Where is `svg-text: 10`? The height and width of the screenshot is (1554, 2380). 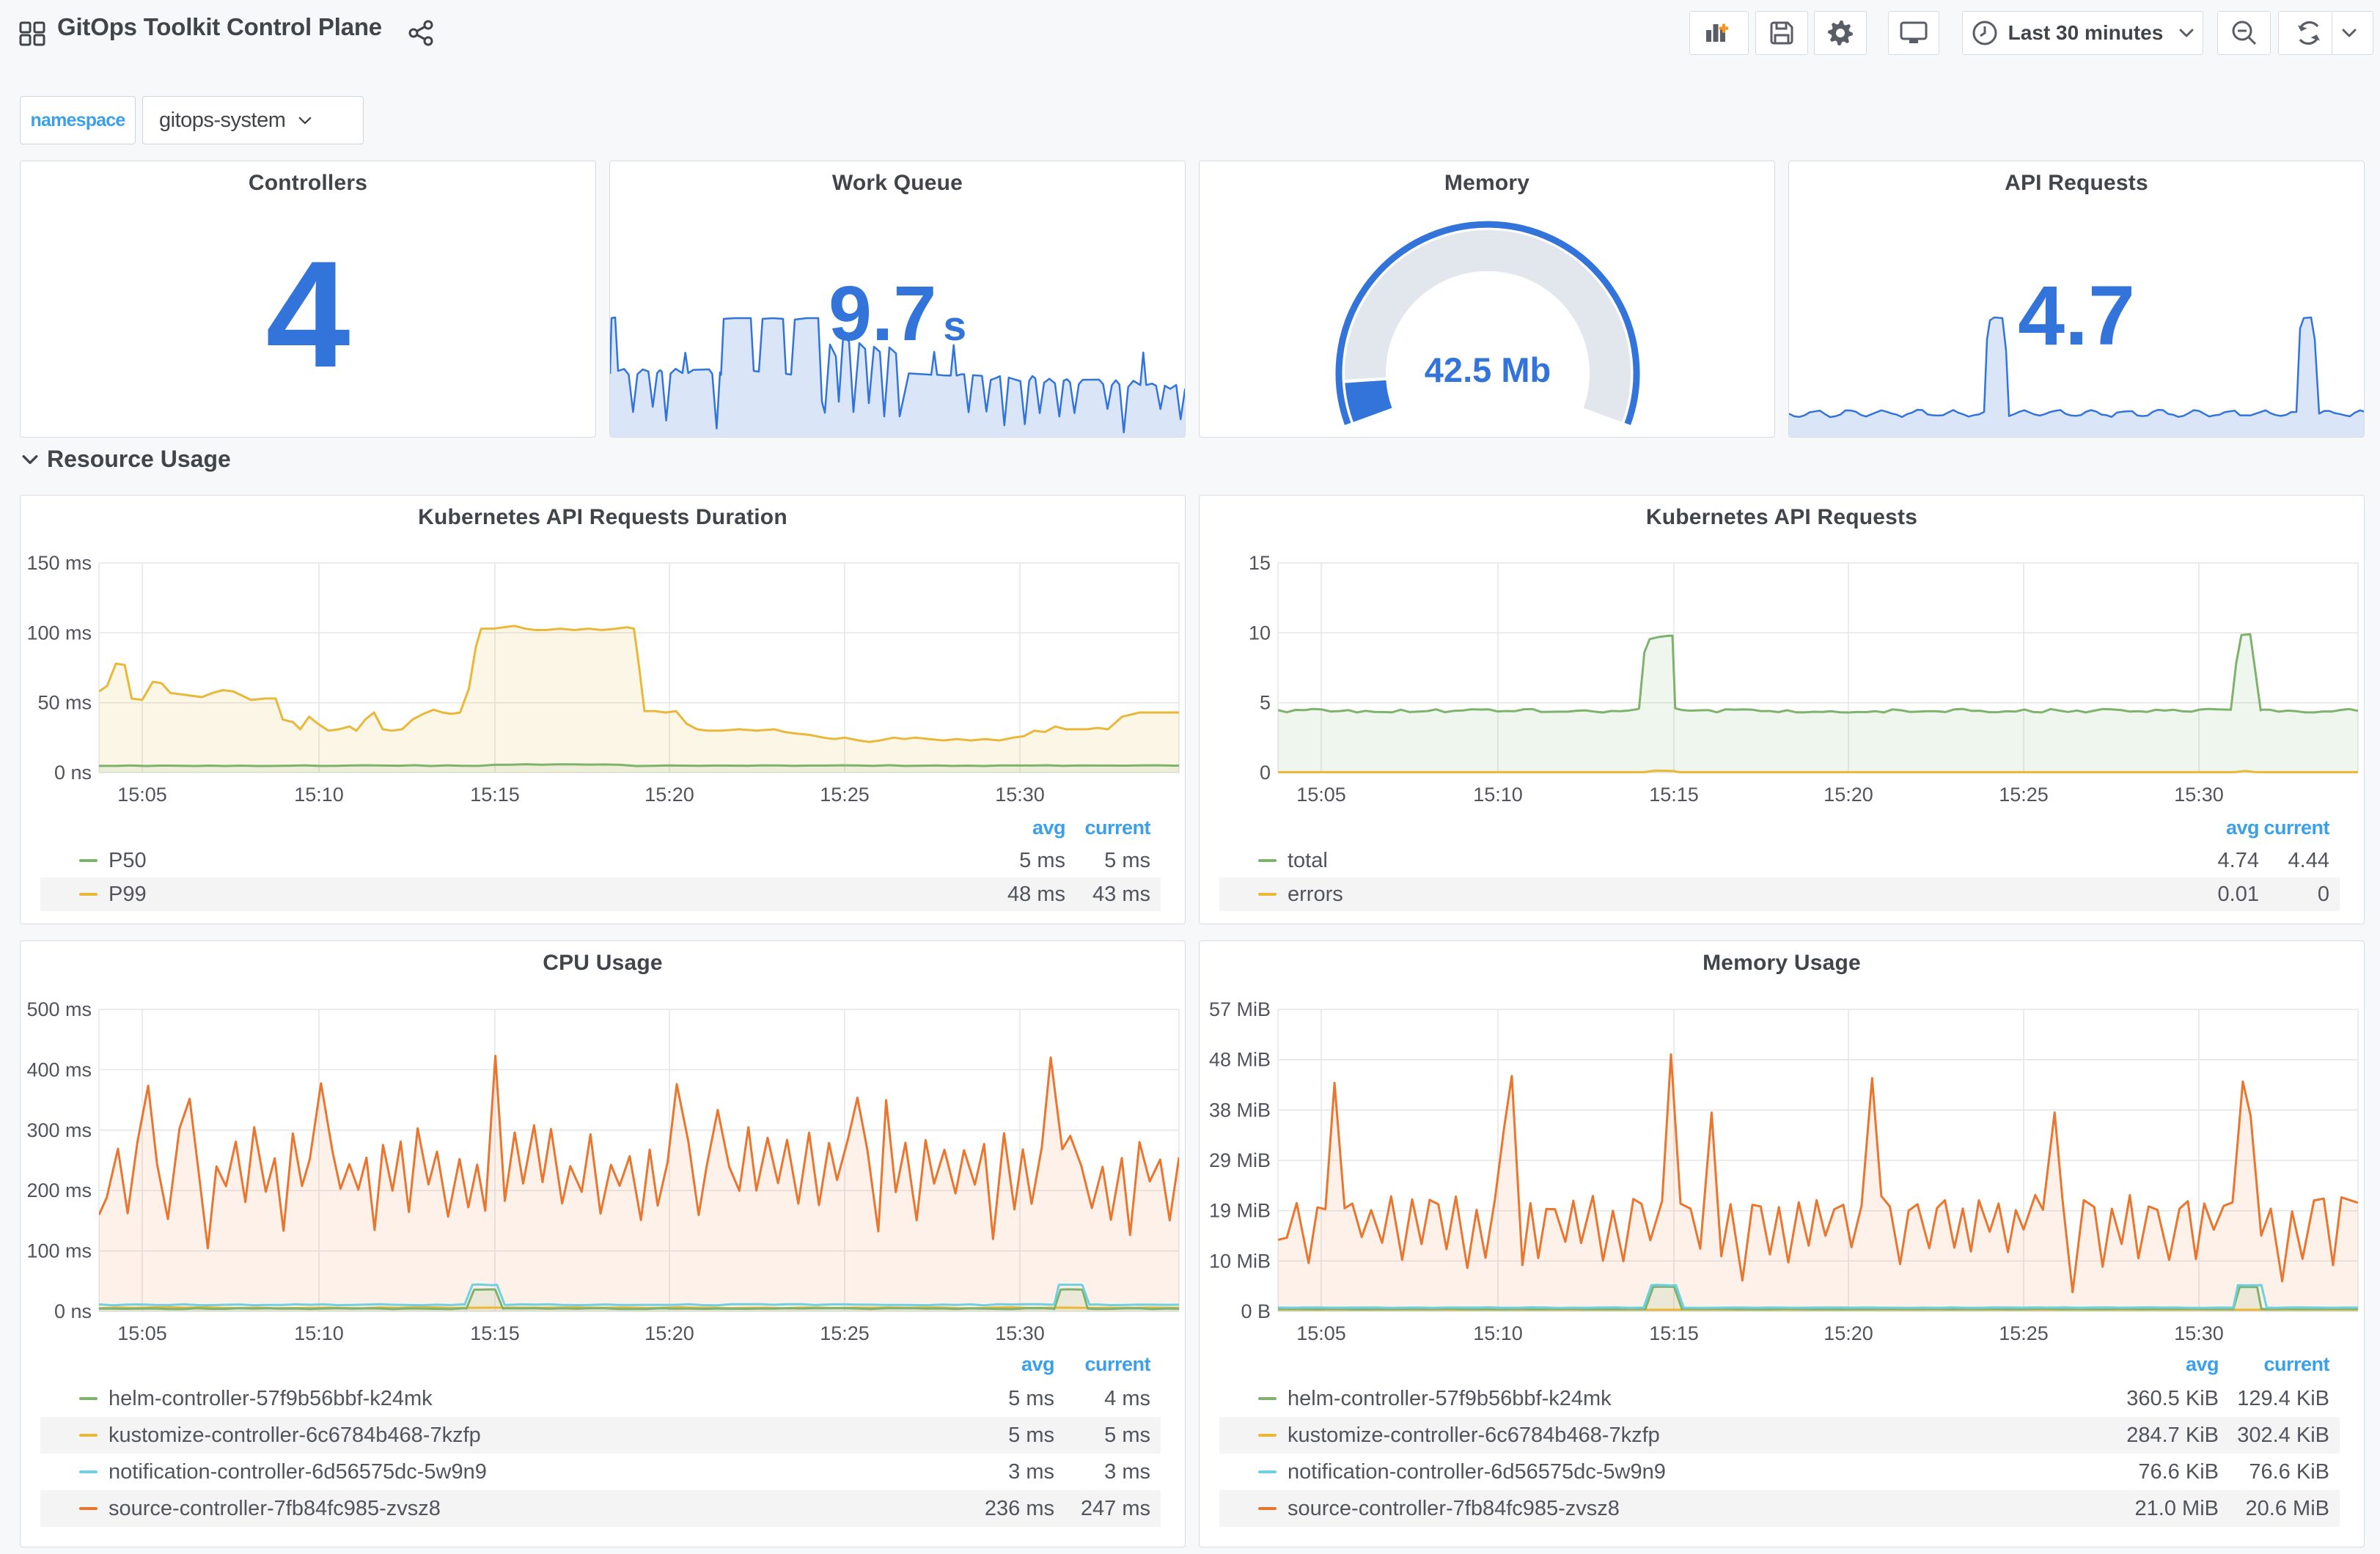
svg-text: 10 is located at coordinates (1260, 633).